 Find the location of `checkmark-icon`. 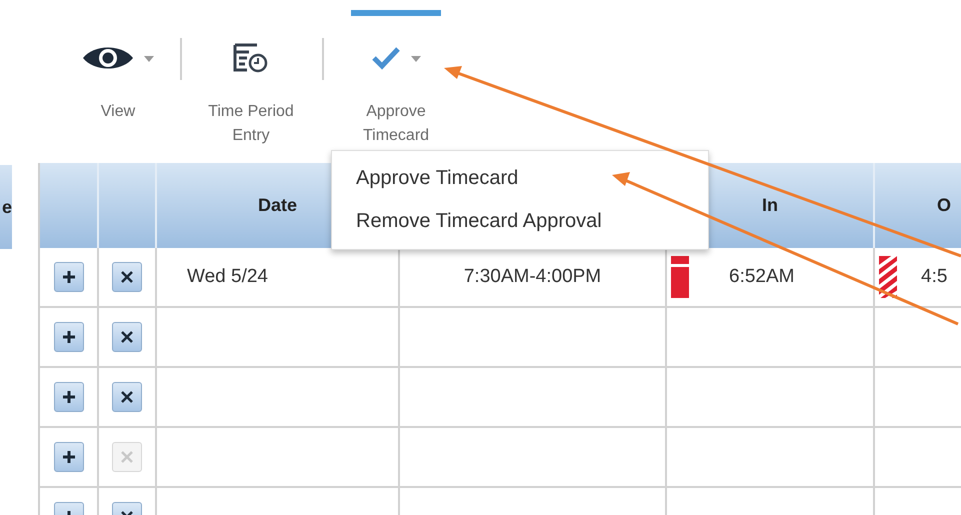

checkmark-icon is located at coordinates (386, 58).